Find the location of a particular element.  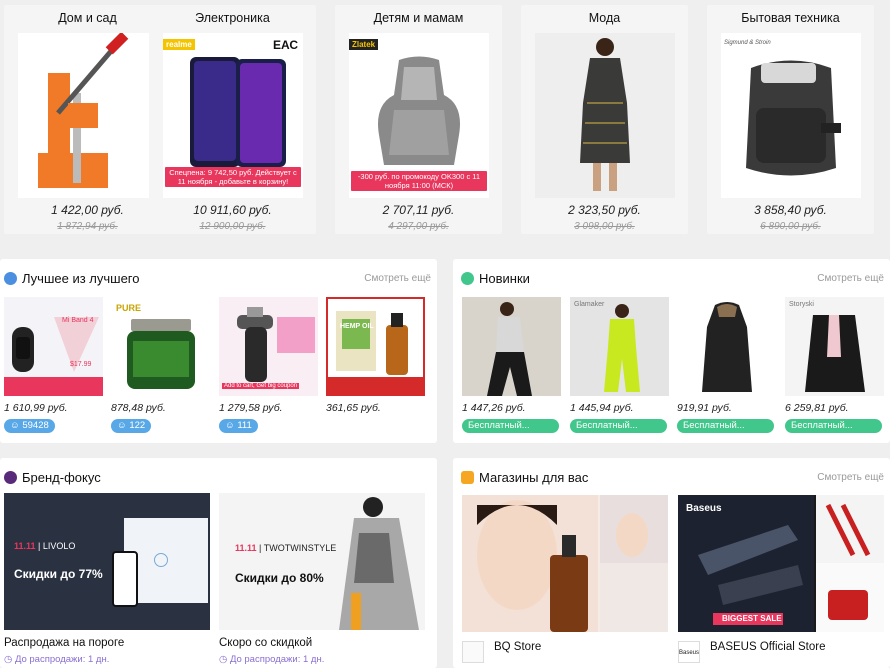

product-price: 1 279,58 руб. is located at coordinates (251, 408).